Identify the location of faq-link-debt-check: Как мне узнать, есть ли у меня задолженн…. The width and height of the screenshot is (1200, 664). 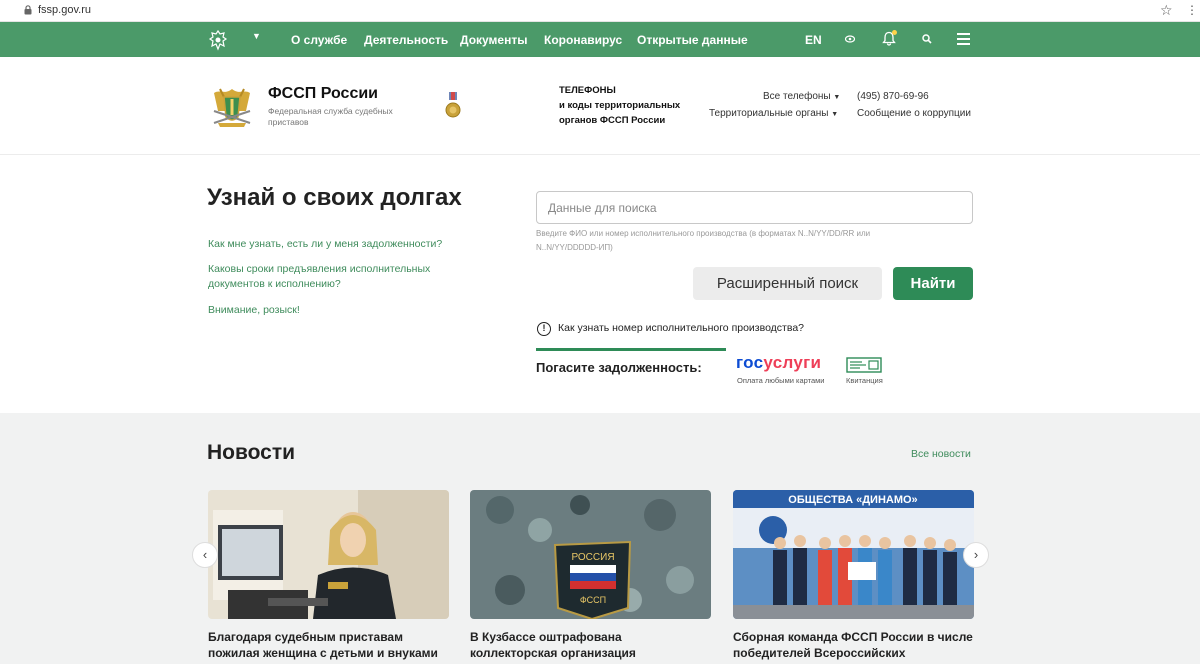
(325, 244).